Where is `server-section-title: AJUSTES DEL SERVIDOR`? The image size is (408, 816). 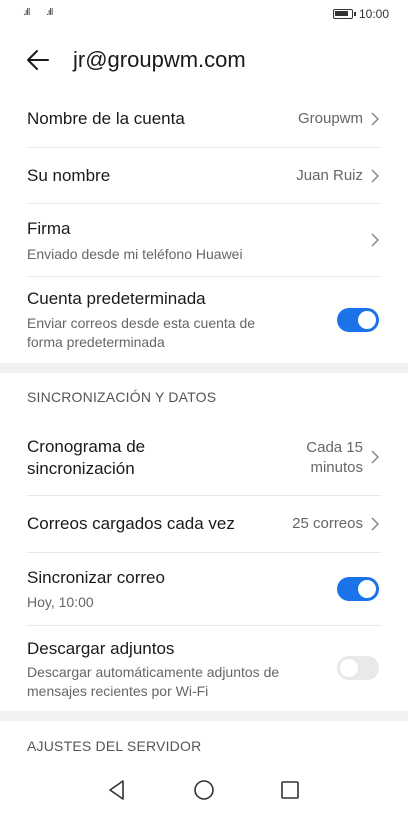 server-section-title: AJUSTES DEL SERVIDOR is located at coordinates (114, 746).